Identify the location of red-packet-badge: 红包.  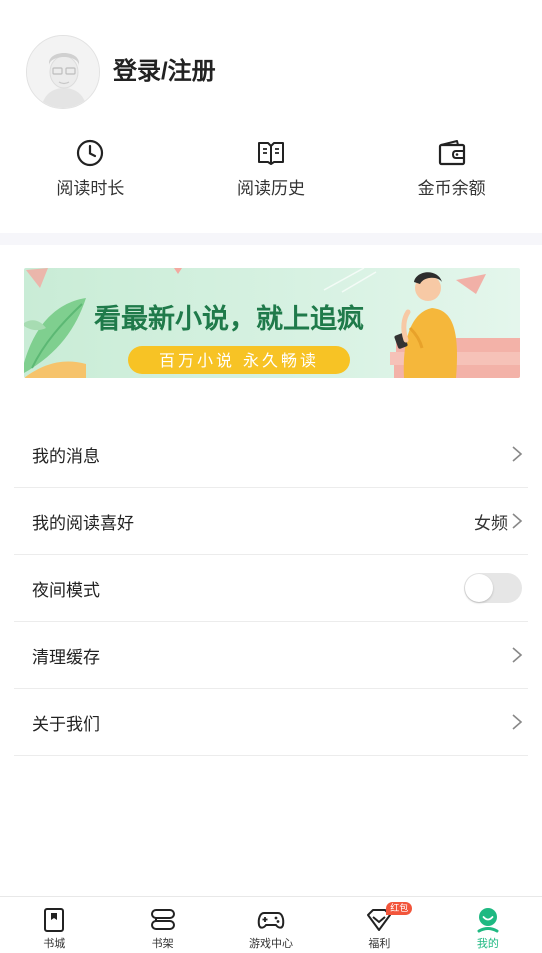
(399, 908).